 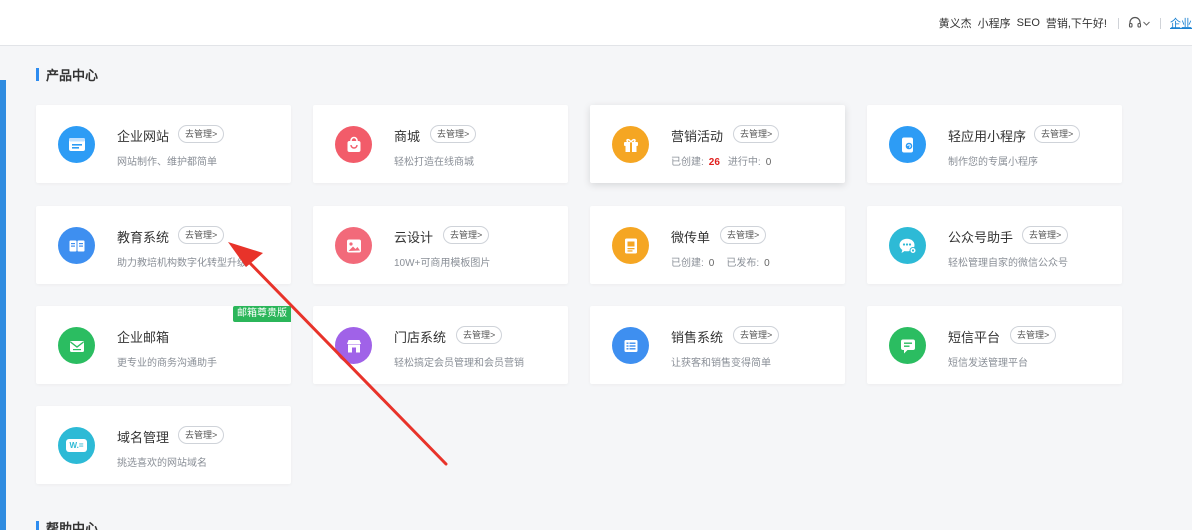 I want to click on headset-icon, so click(x=1135, y=22).